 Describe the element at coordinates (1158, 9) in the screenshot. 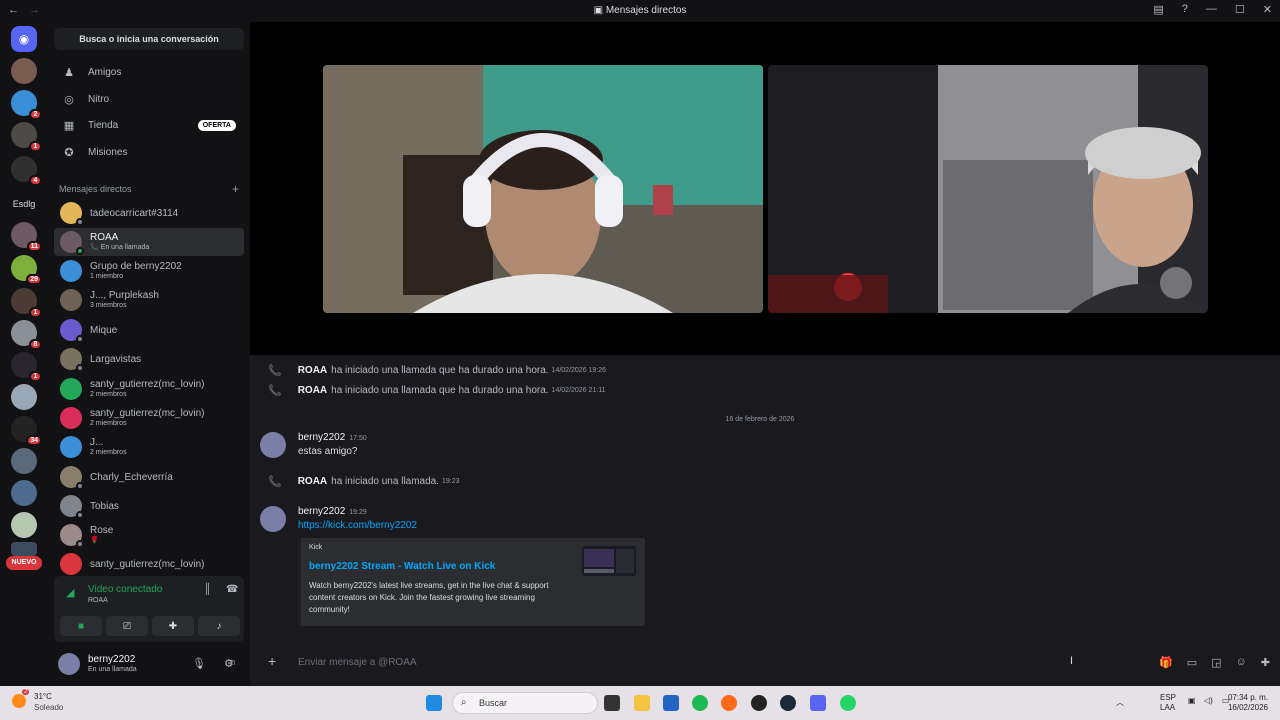

I see `inbox-icon: ▤` at that location.